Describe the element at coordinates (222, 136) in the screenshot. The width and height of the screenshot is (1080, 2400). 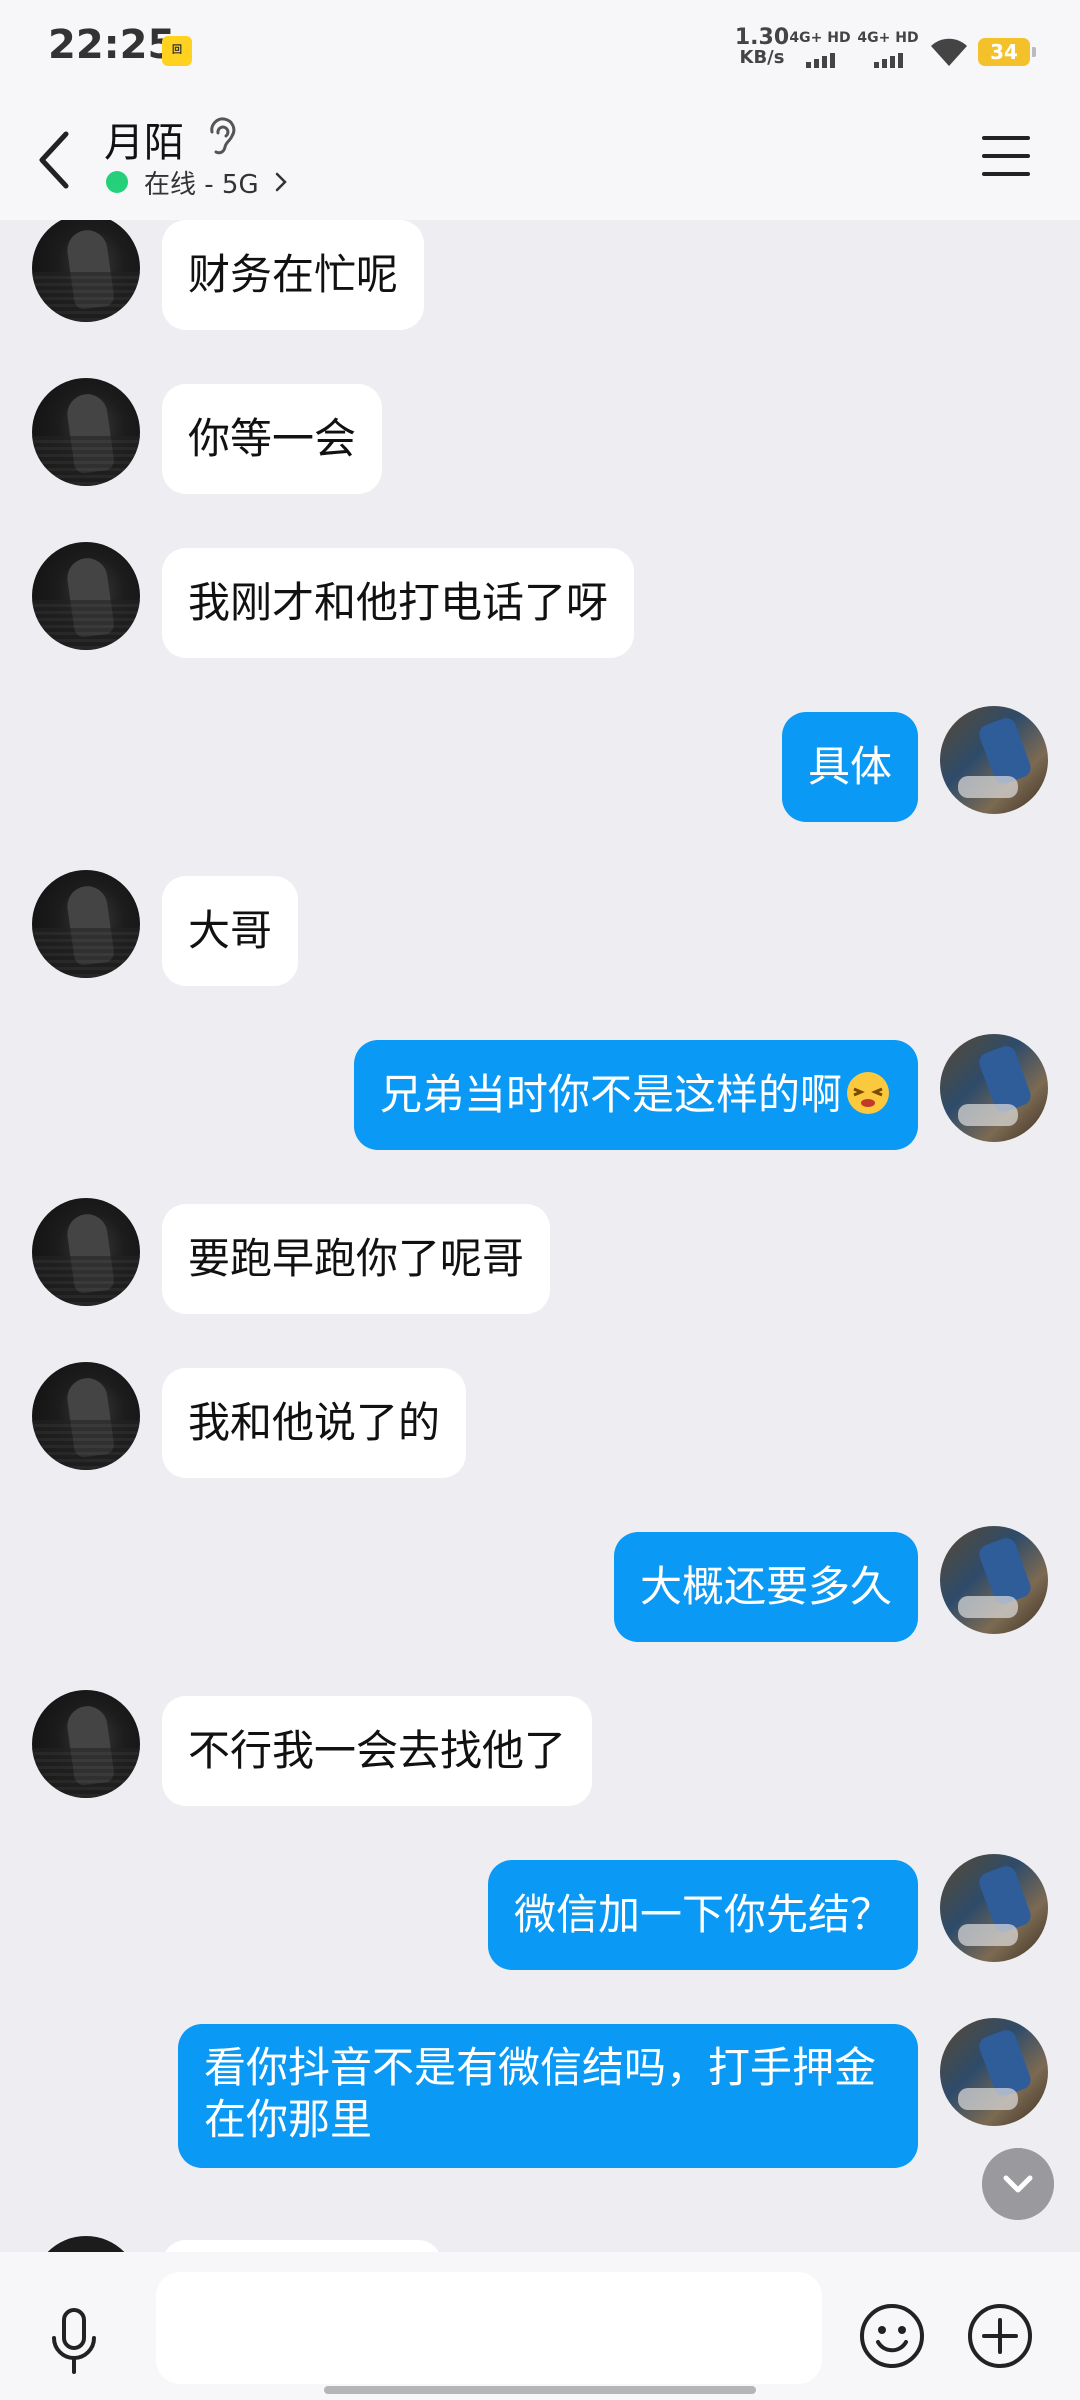
I see `ear-icon` at that location.